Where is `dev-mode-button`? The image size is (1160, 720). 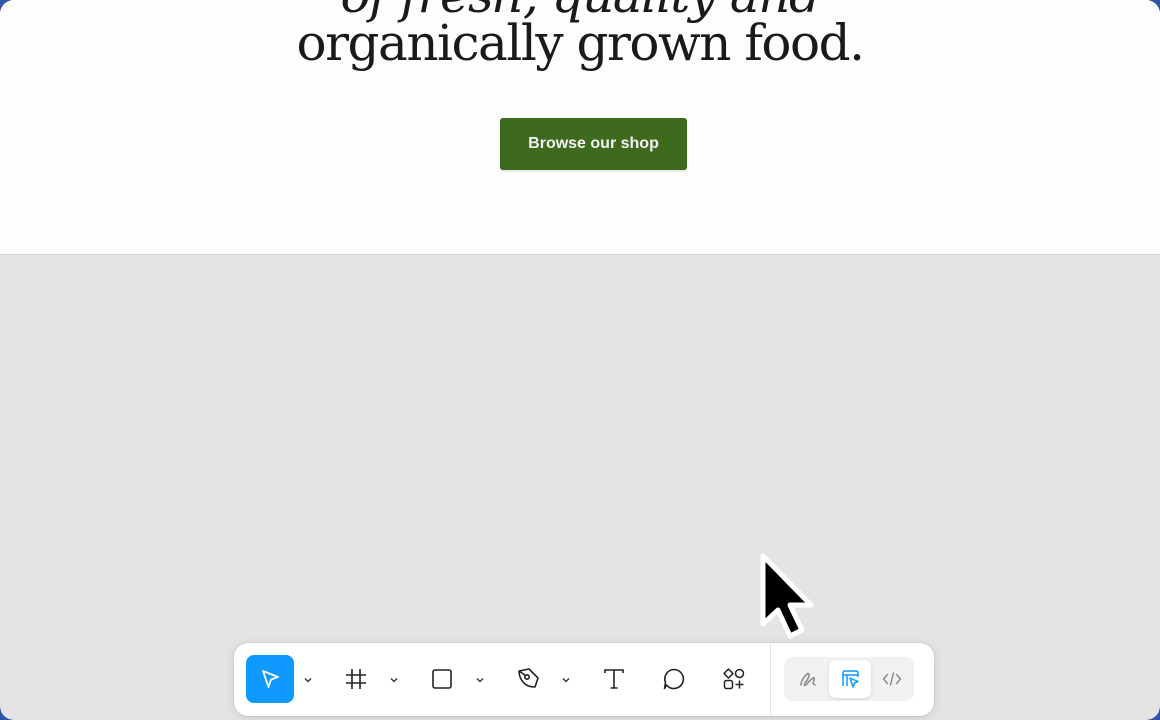
dev-mode-button is located at coordinates (892, 679).